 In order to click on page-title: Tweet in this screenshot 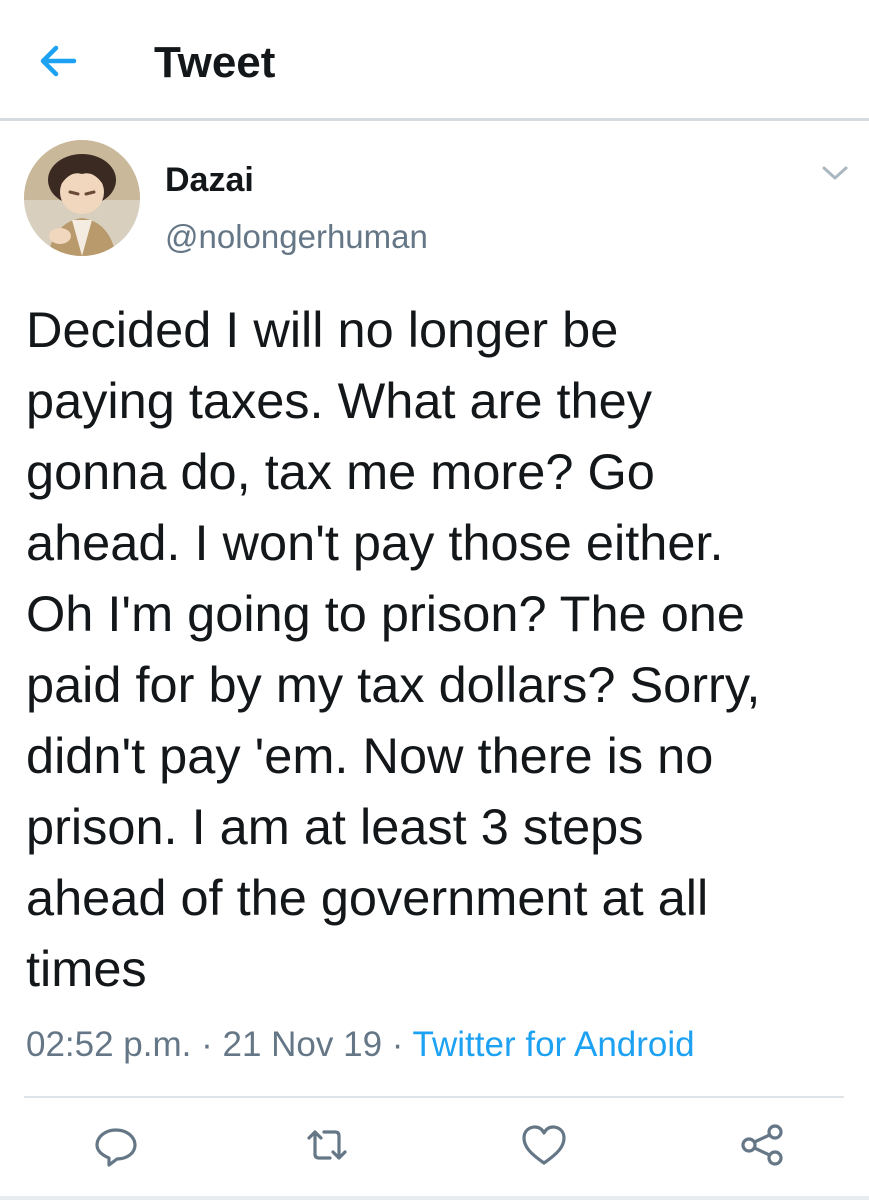, I will do `click(215, 62)`.